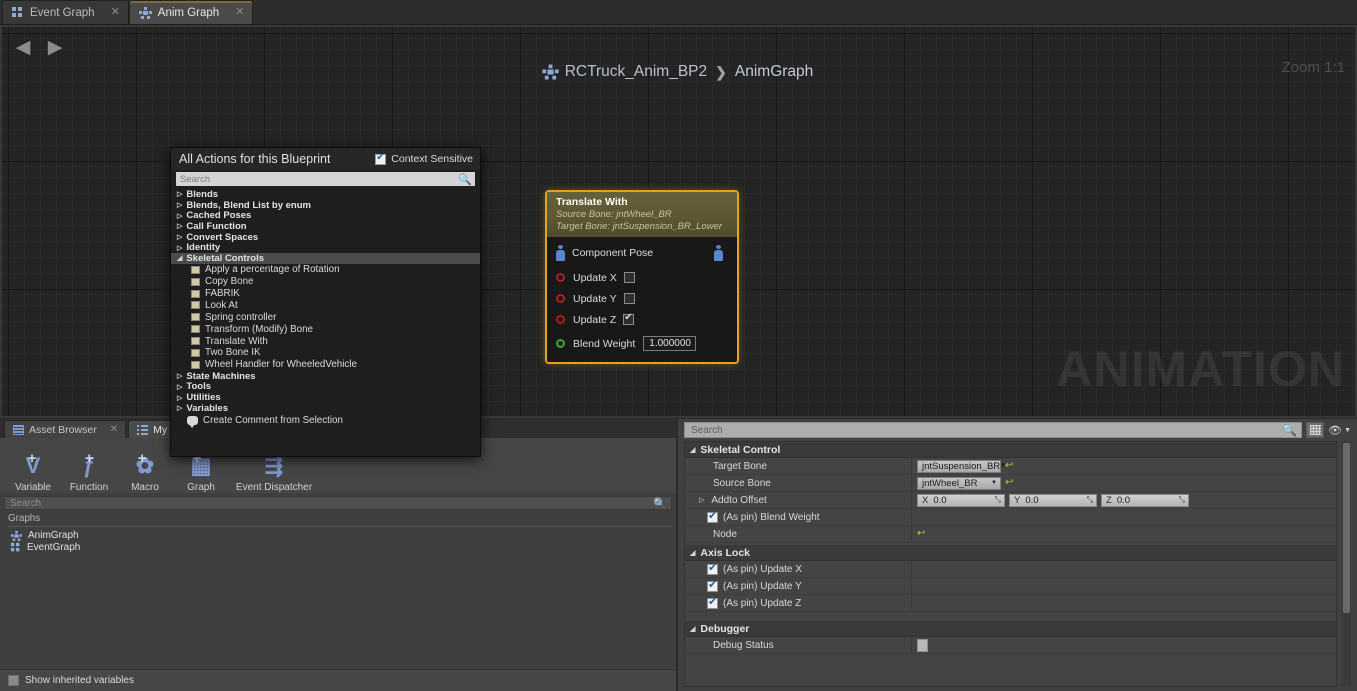 The width and height of the screenshot is (1357, 691). What do you see at coordinates (629, 277) in the screenshot?
I see `update-x-checkbox` at bounding box center [629, 277].